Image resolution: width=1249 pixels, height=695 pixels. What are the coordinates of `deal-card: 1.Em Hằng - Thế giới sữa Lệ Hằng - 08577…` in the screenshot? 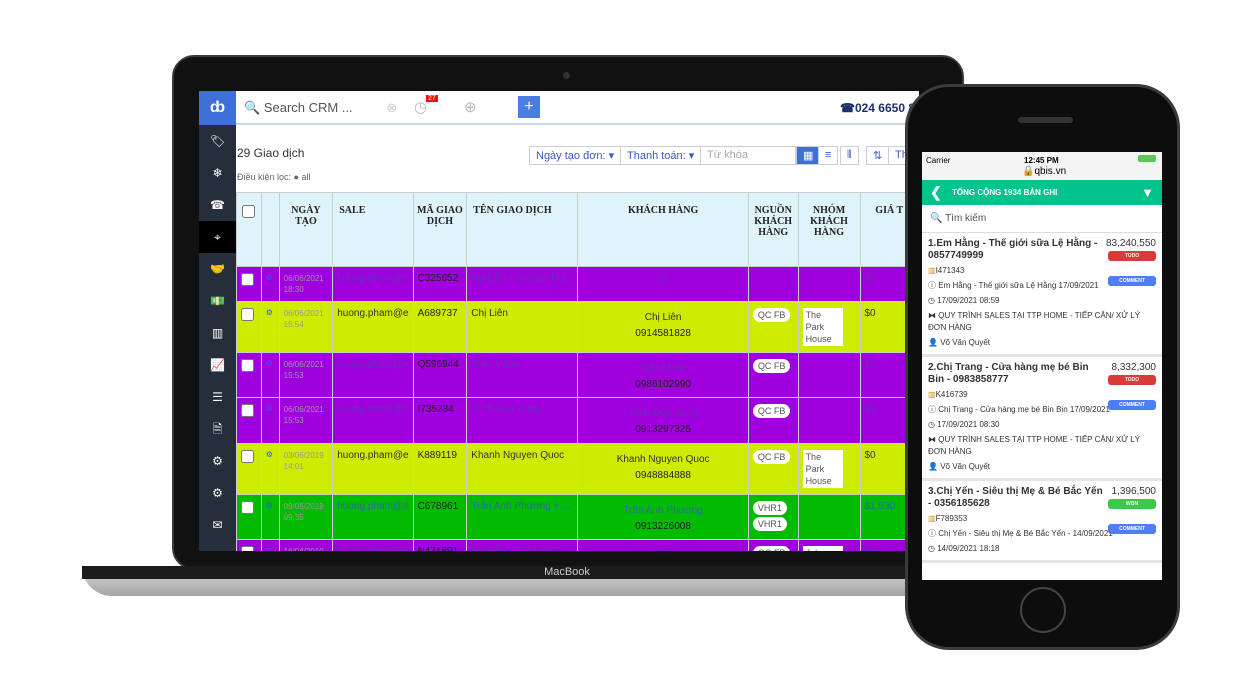 It's located at (1042, 295).